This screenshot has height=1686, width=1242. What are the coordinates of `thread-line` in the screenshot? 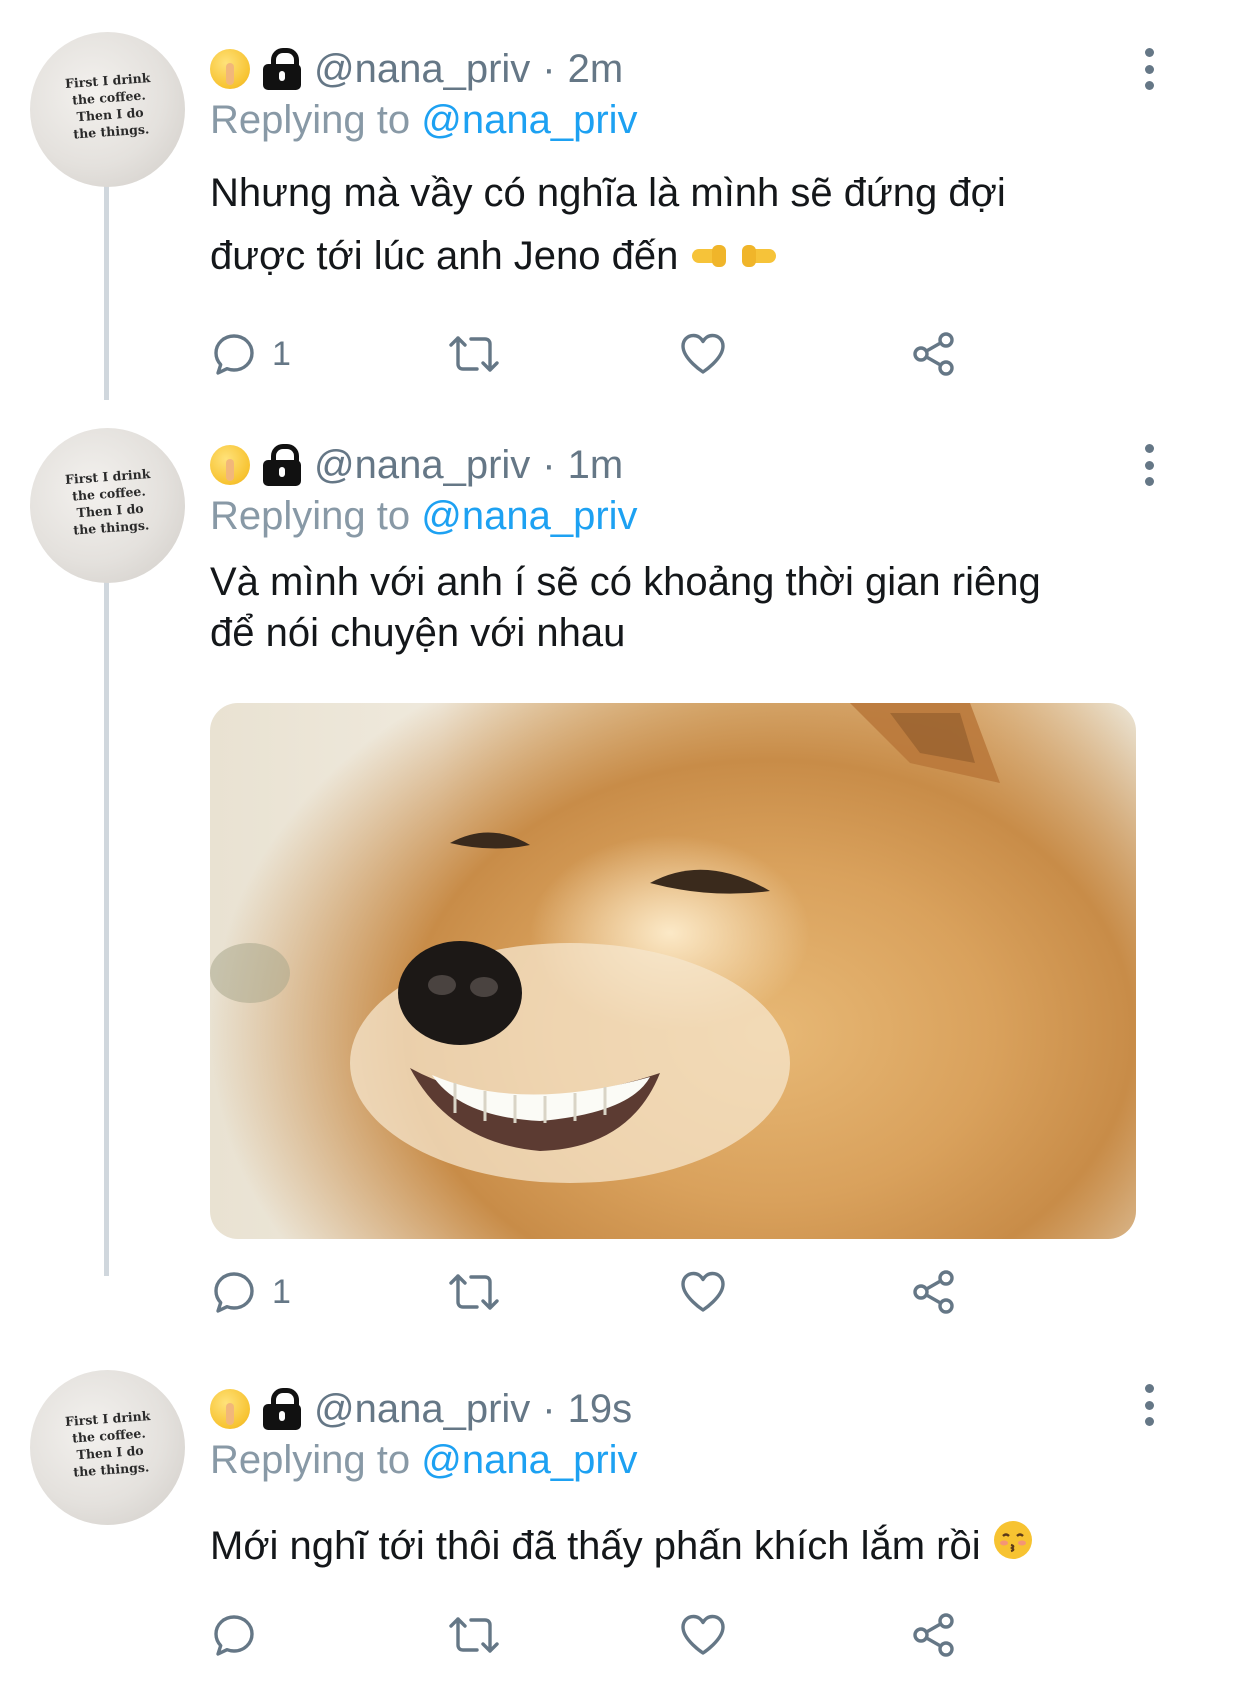 It's located at (106, 912).